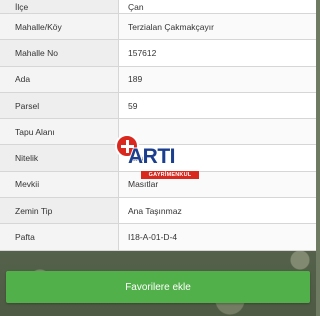 The height and width of the screenshot is (316, 320). Describe the element at coordinates (59, 53) in the screenshot. I see `row-label: Mahalle No` at that location.